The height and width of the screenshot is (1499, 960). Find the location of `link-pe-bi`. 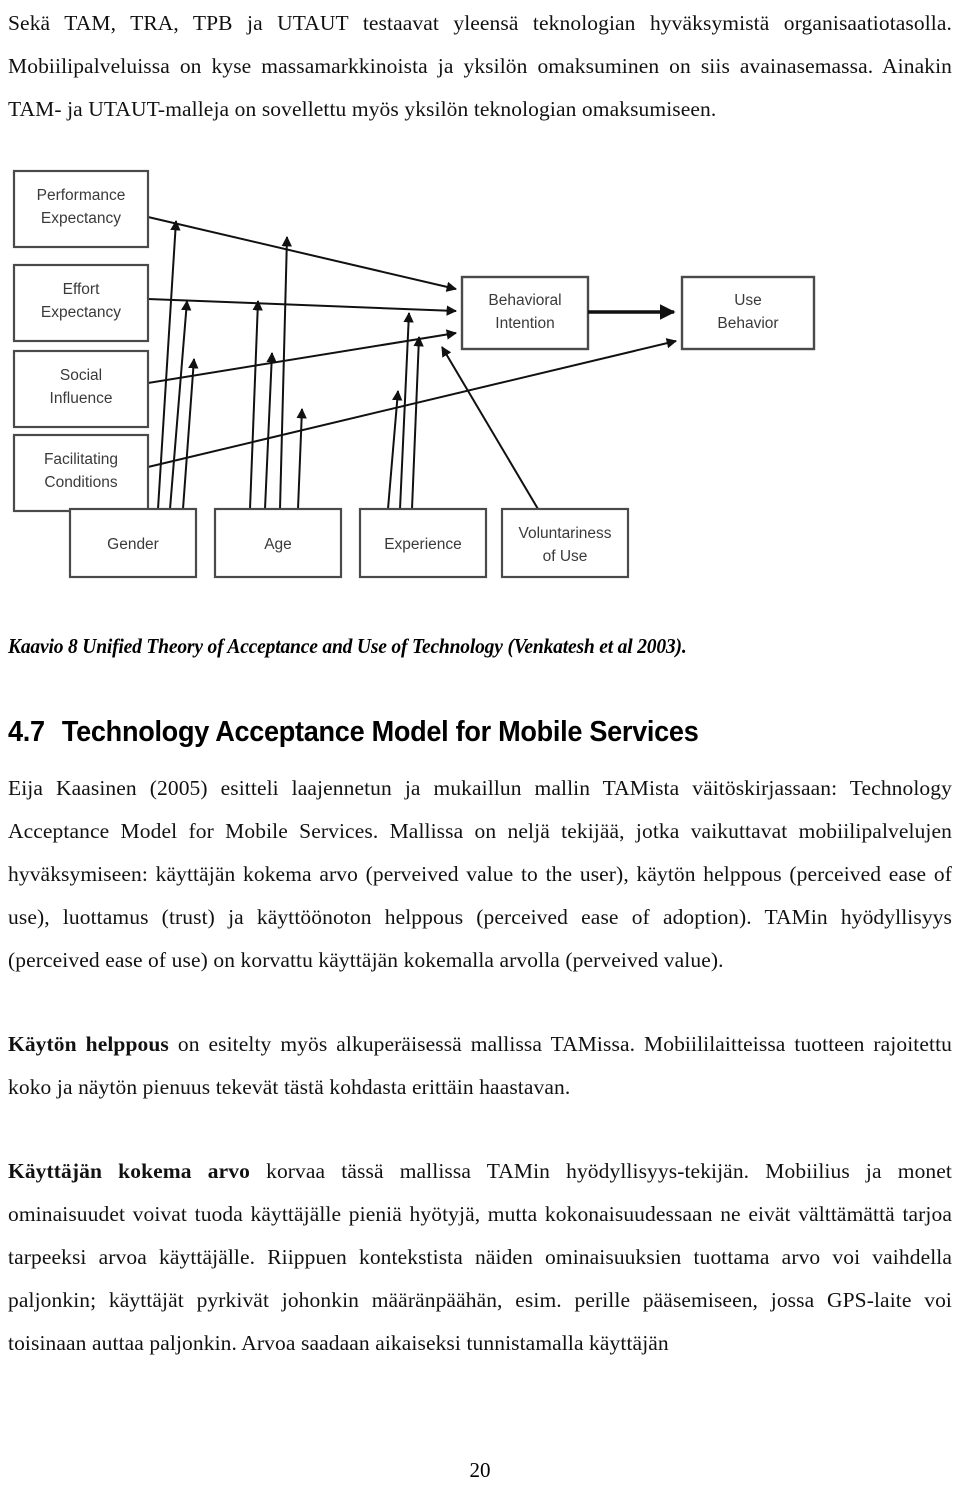

link-pe-bi is located at coordinates (302, 254).